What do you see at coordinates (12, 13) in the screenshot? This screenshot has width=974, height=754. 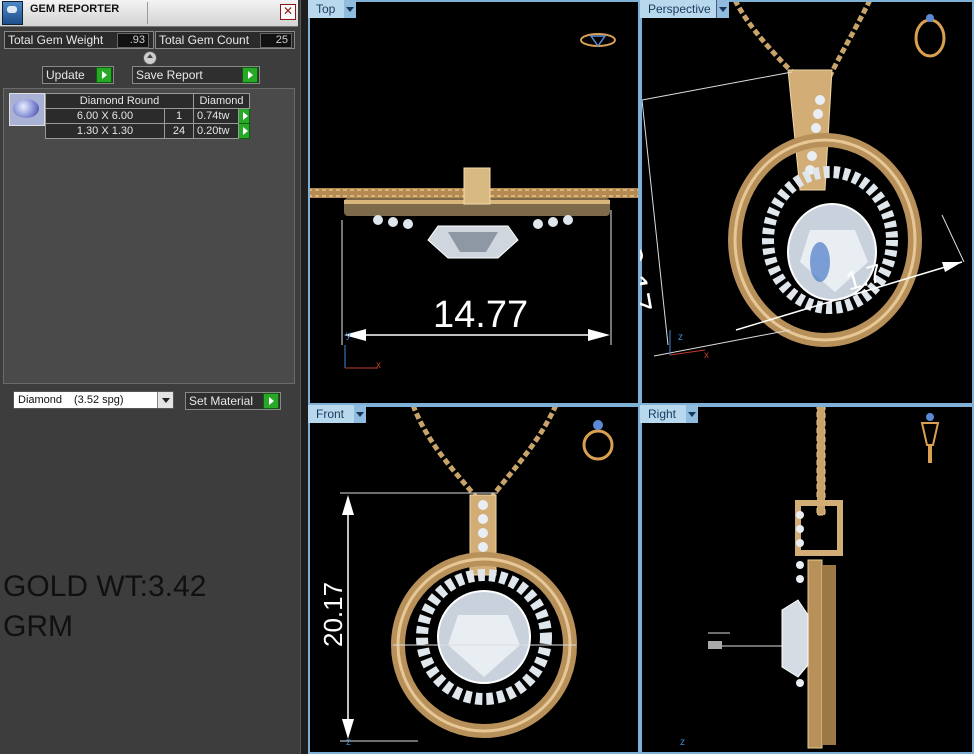 I see `gem-reporter-app-icon` at bounding box center [12, 13].